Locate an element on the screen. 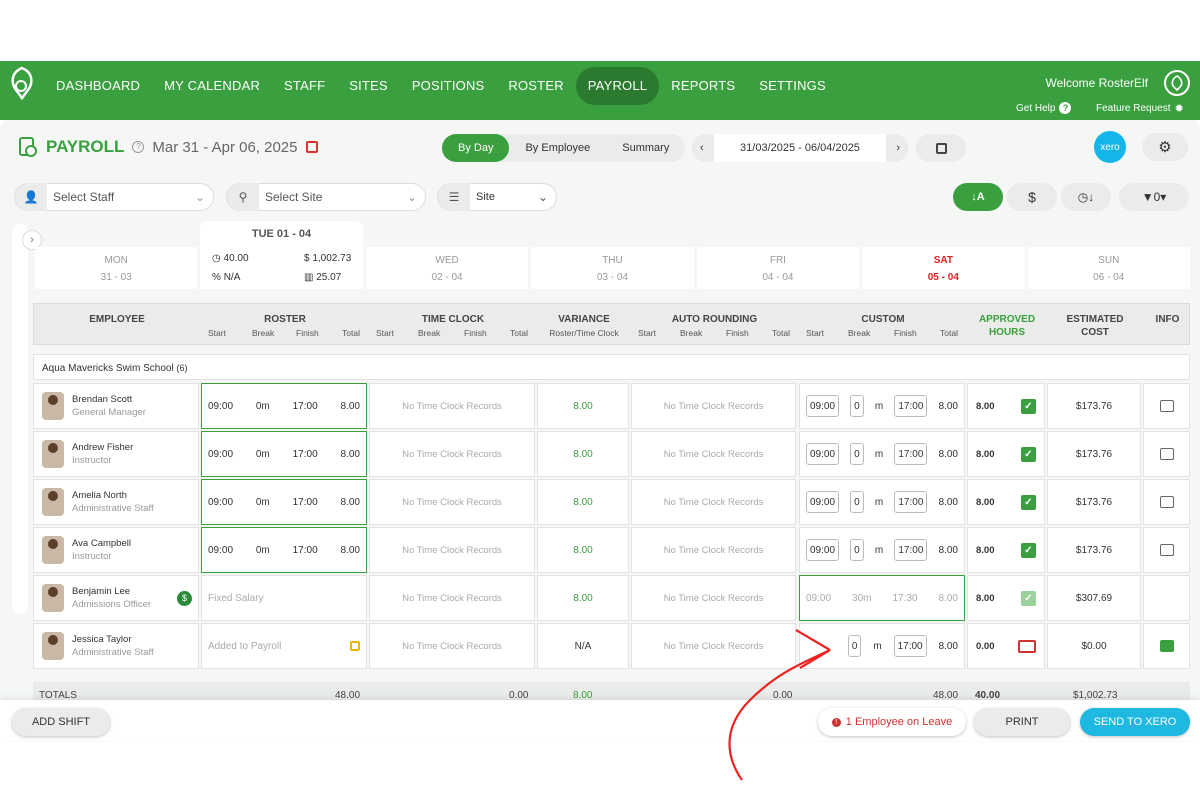 Image resolution: width=1200 pixels, height=800 pixels. time-sort-button: ◷↓ is located at coordinates (1086, 197).